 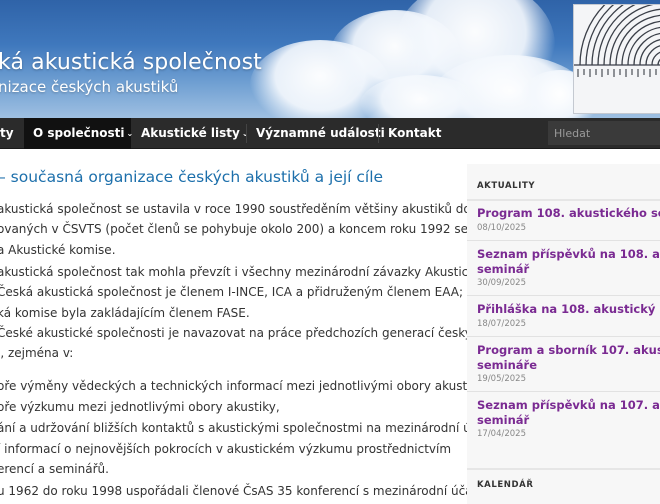 What do you see at coordinates (604, 133) in the screenshot?
I see `search-input` at bounding box center [604, 133].